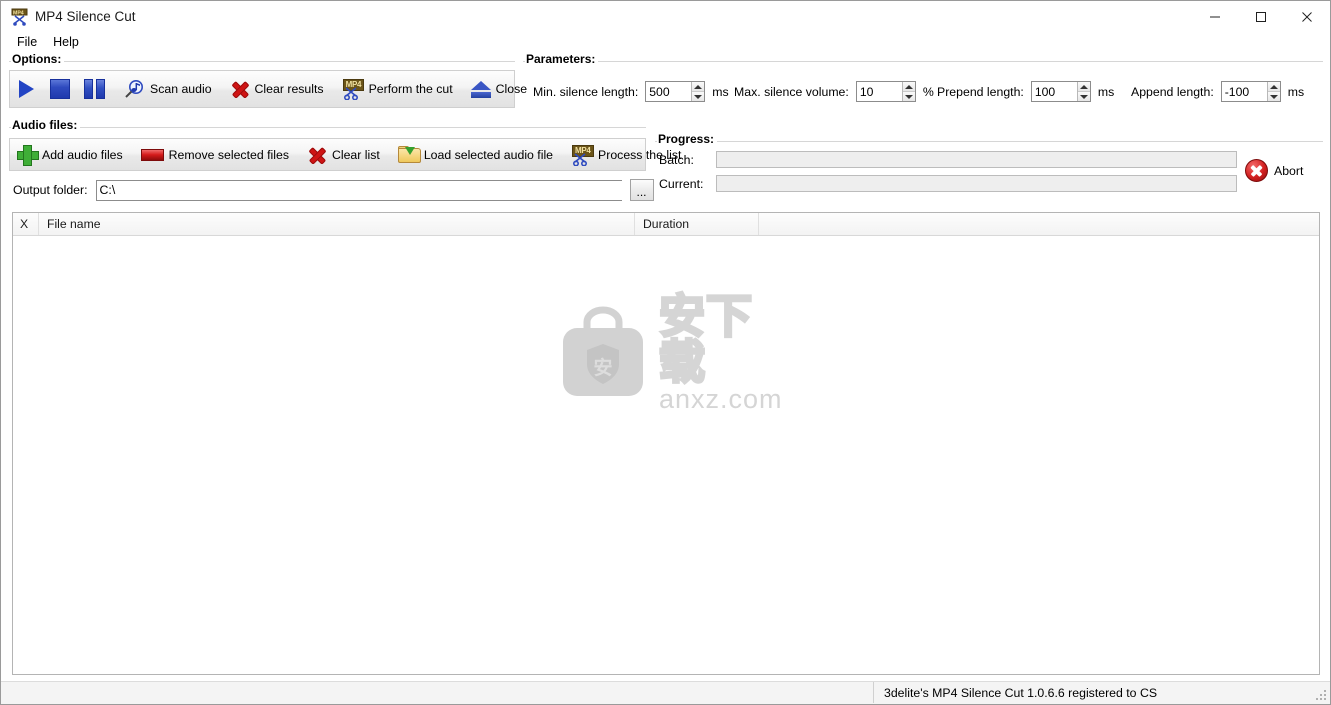  I want to click on column-header-x: X, so click(26, 224).